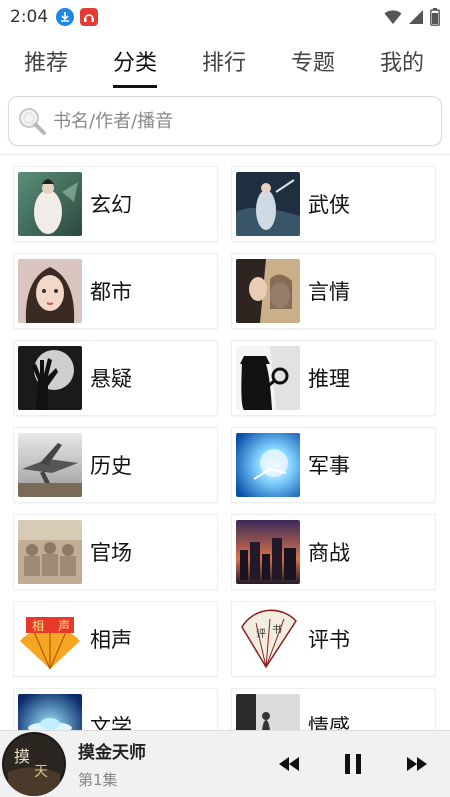 This screenshot has height=797, width=450. I want to click on suspense-thumbnail, so click(50, 378).